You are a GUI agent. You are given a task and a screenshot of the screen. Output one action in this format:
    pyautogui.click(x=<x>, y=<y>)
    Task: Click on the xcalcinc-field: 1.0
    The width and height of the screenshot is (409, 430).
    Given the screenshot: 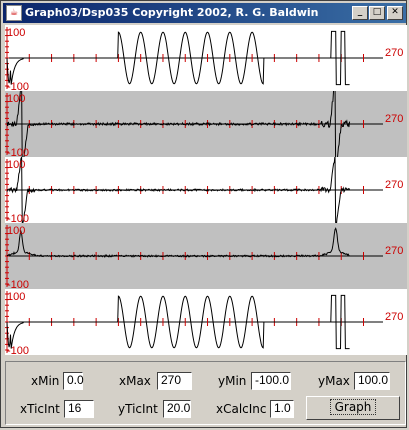 What is the action you would take?
    pyautogui.click(x=282, y=409)
    